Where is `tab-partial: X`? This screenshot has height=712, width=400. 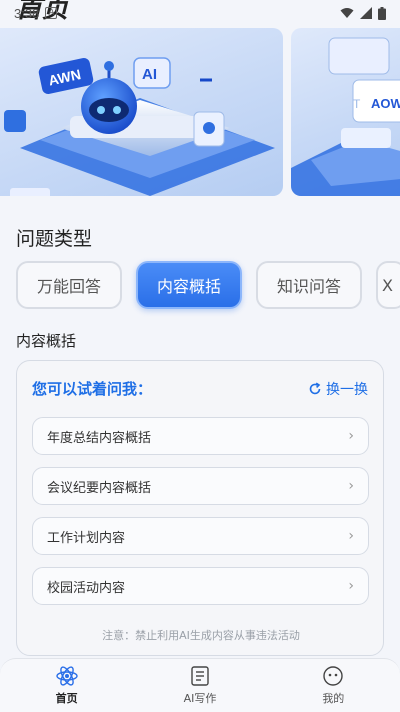
tab-partial: X is located at coordinates (388, 285).